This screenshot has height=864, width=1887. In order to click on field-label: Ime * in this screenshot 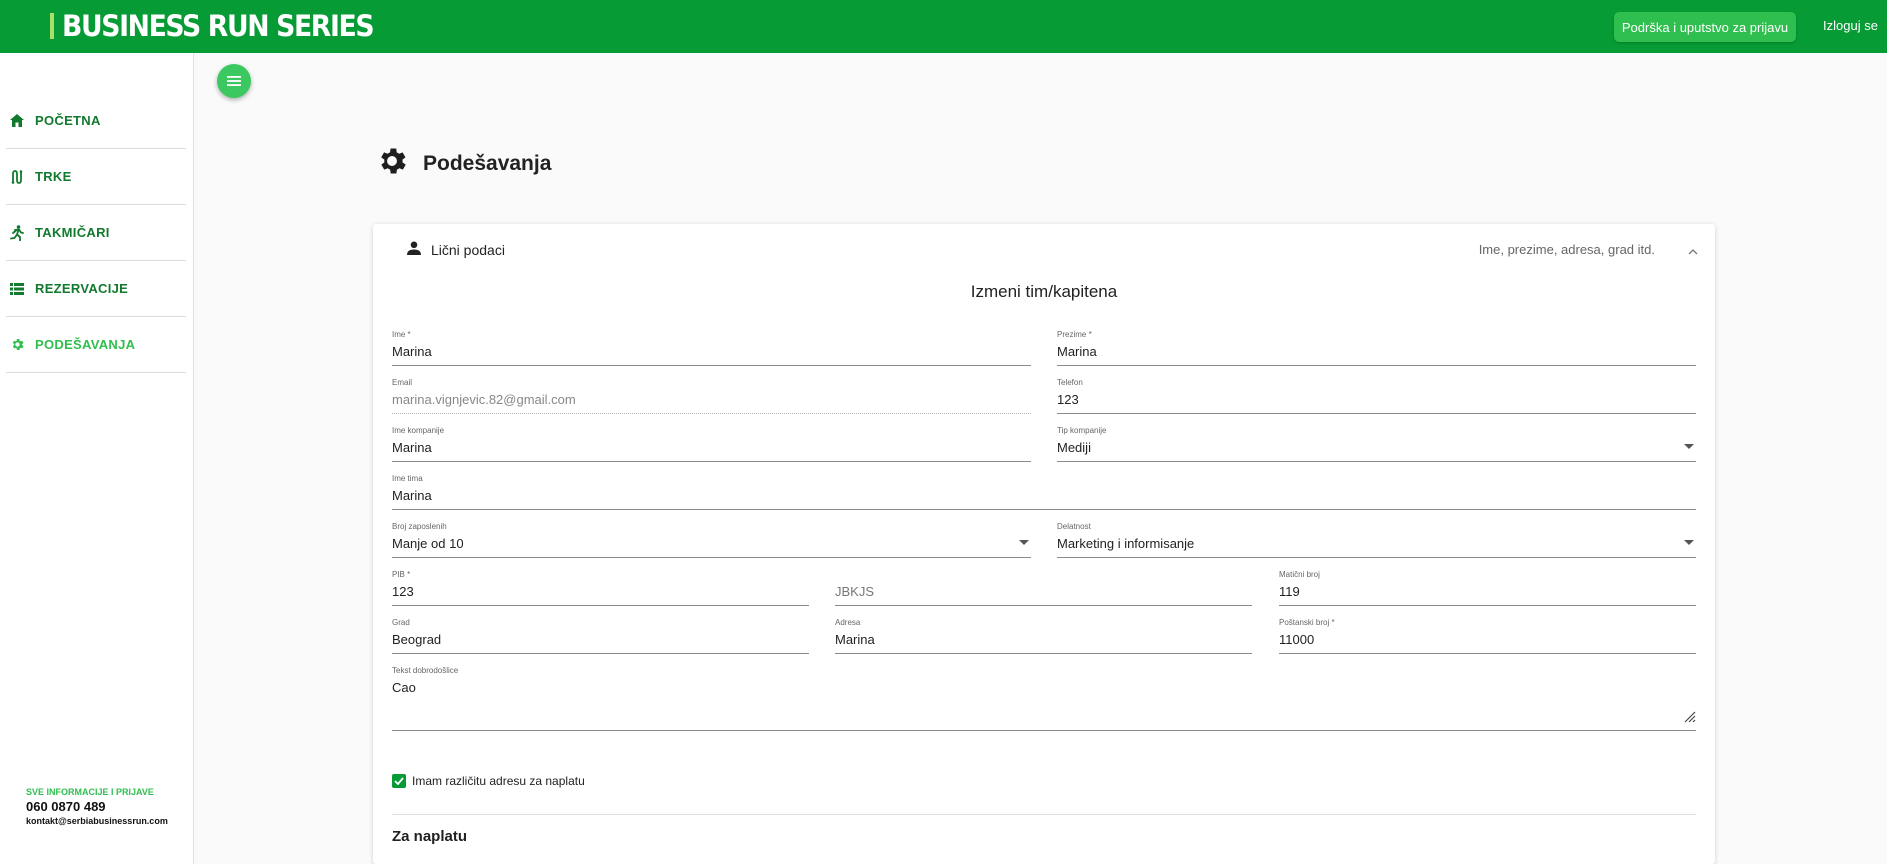, I will do `click(401, 334)`.